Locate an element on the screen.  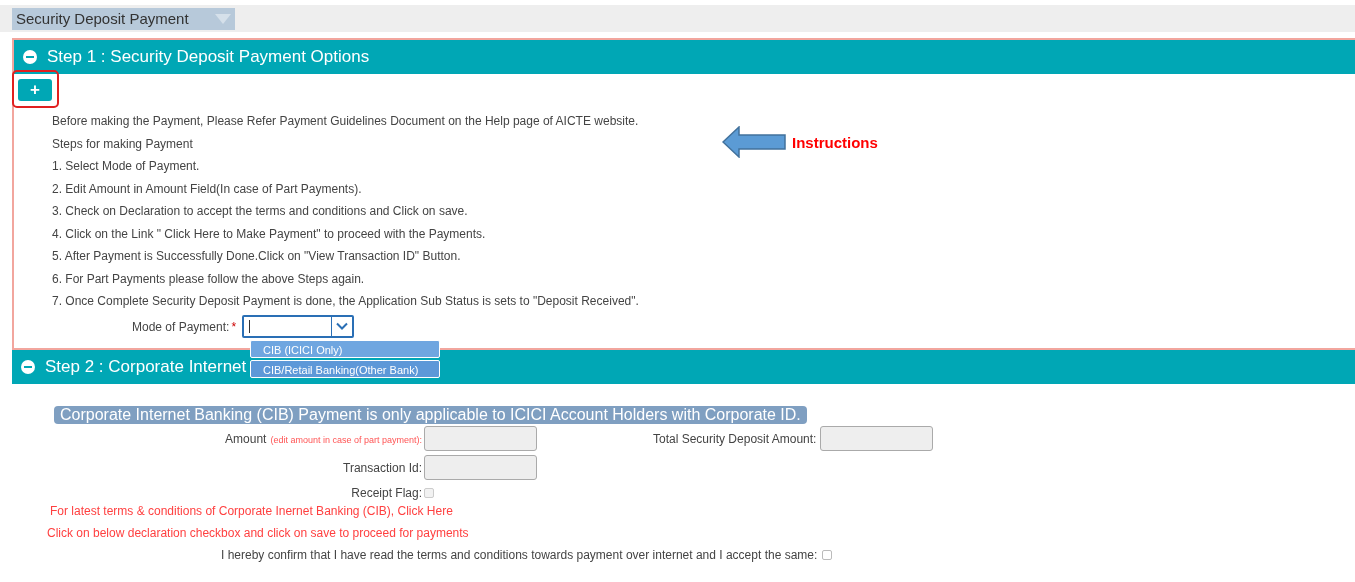
instruction-text: 2. Edit Amount in Amount Field(In case of Part Payments). is located at coordinates (207, 189).